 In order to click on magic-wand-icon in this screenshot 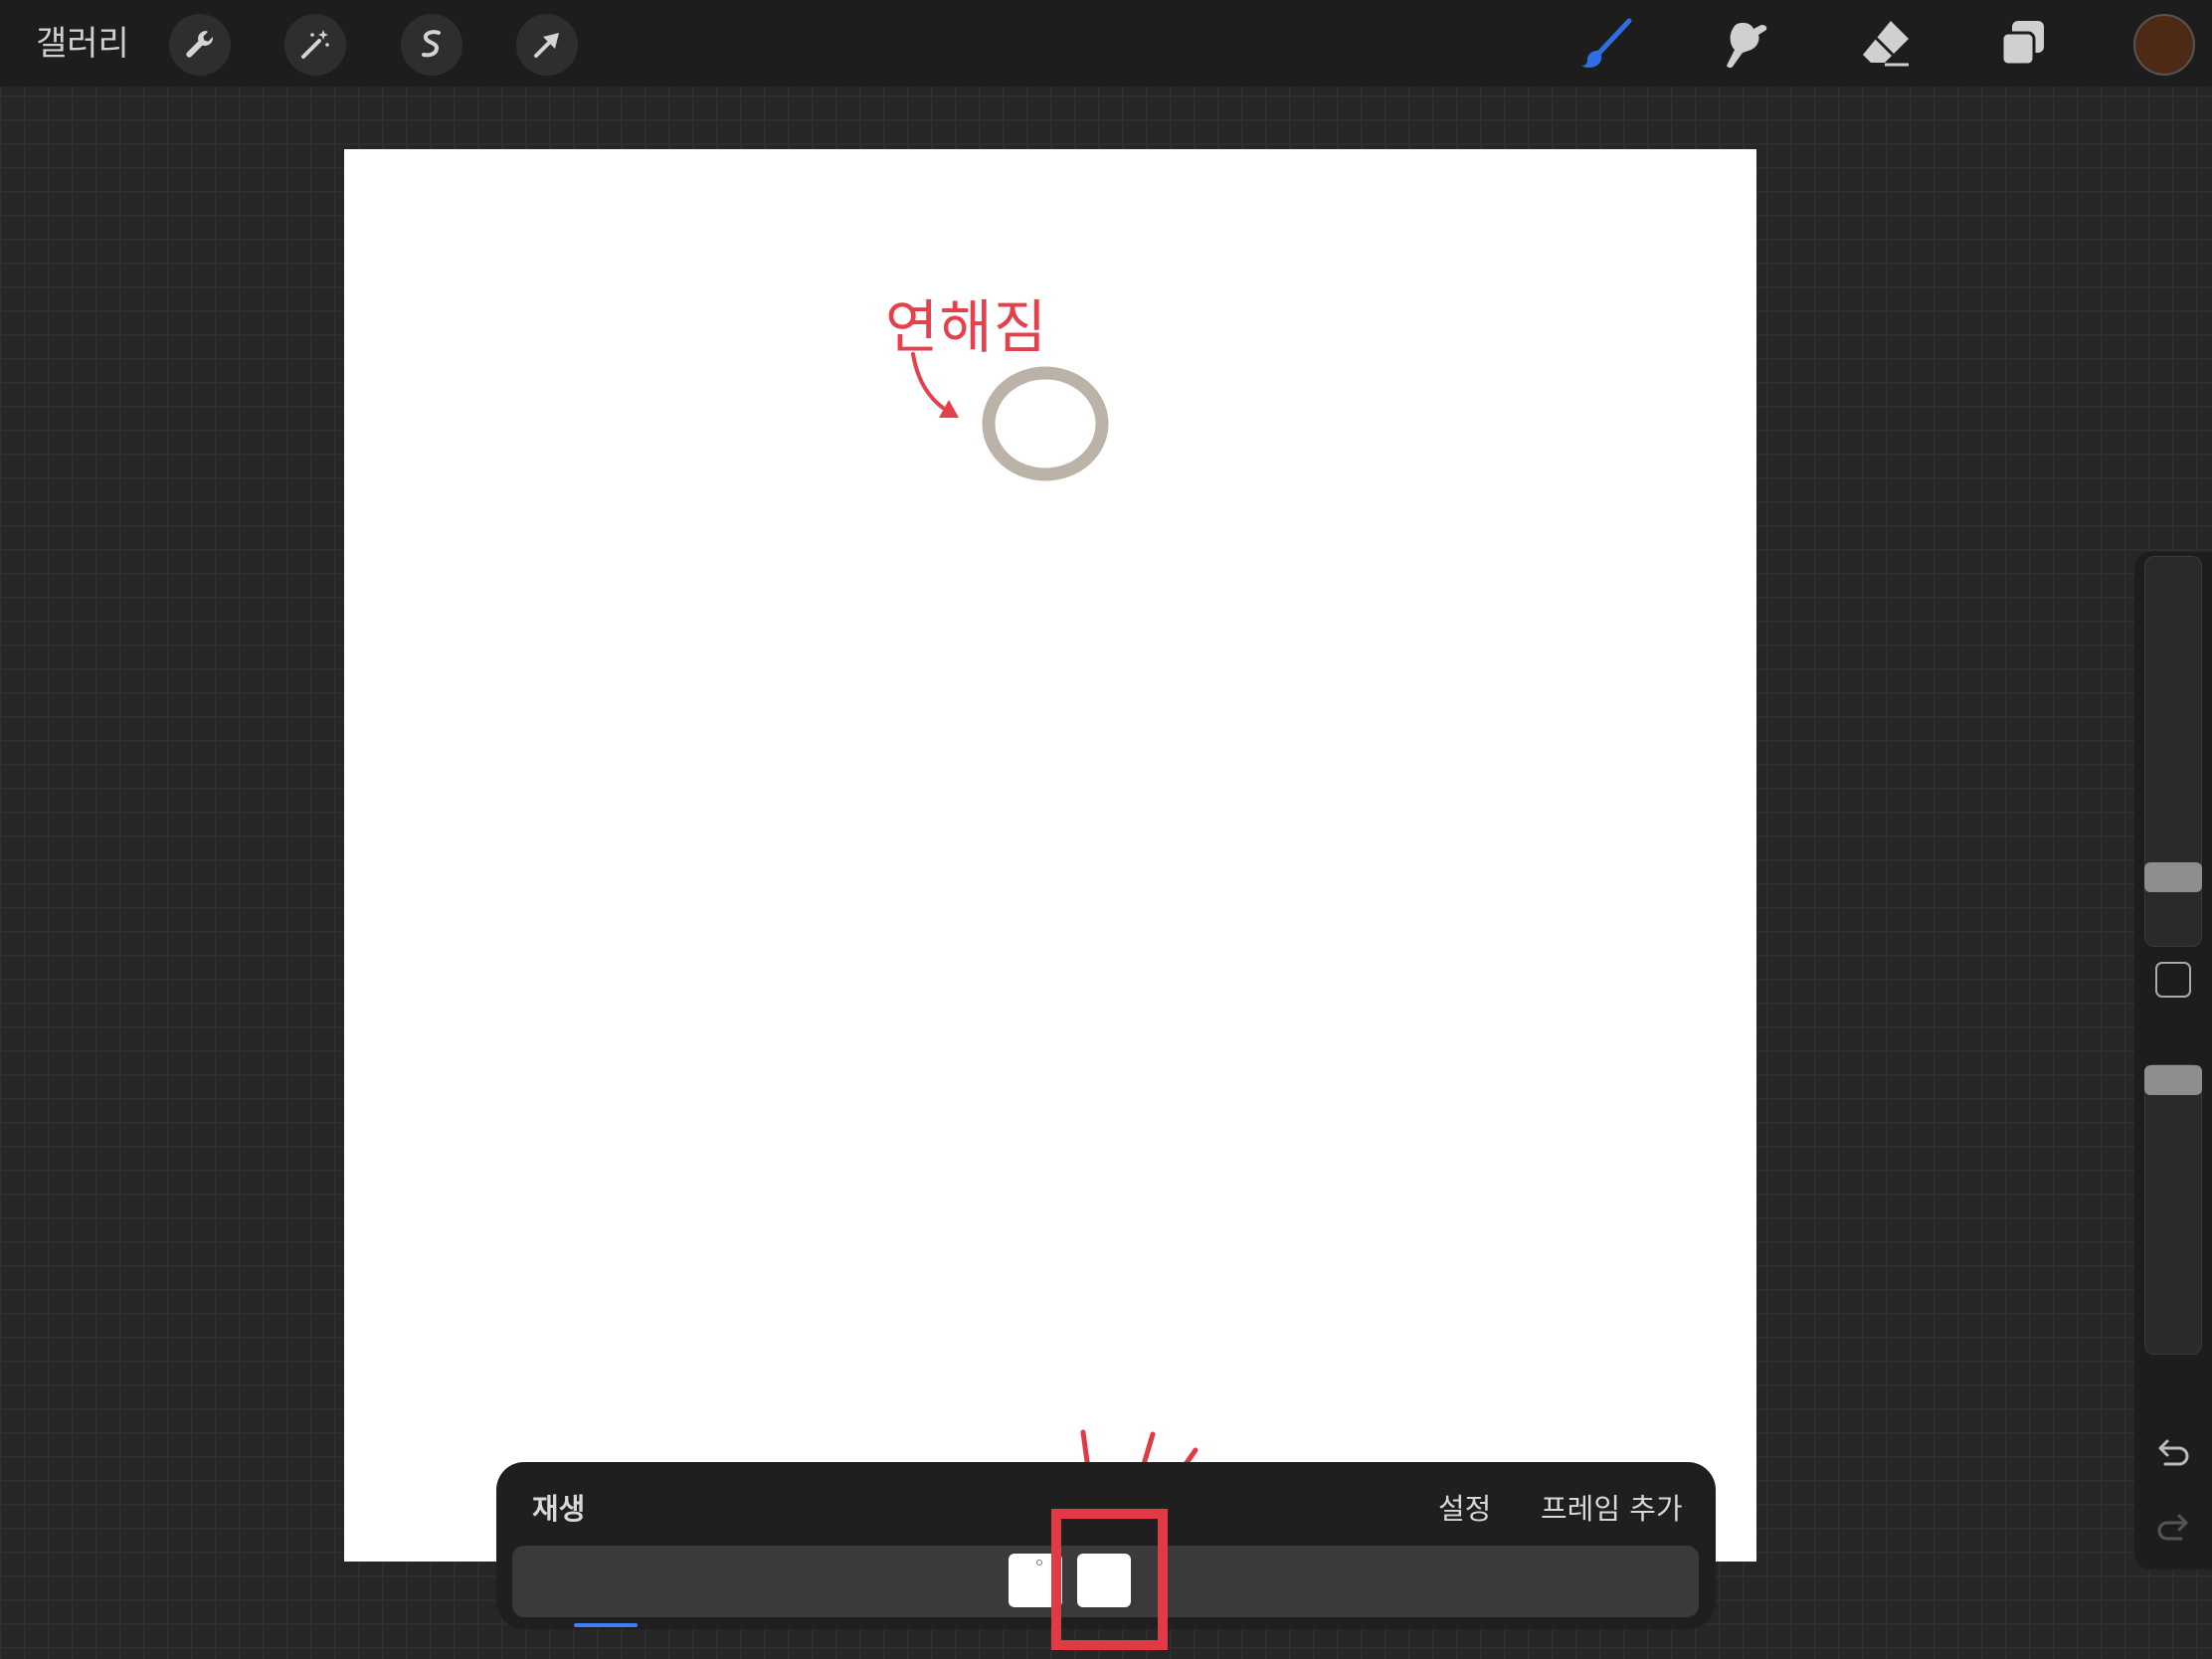, I will do `click(315, 44)`.